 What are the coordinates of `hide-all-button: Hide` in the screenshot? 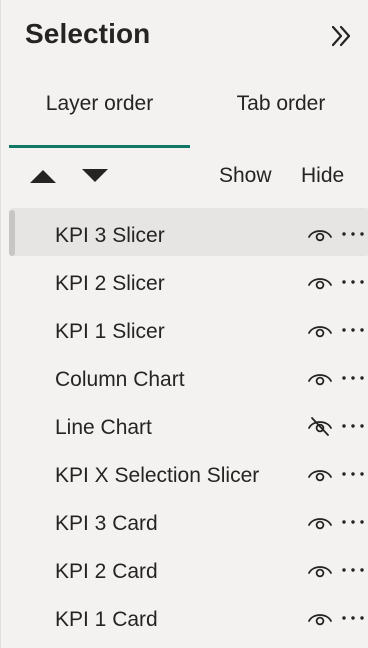 It's located at (322, 176).